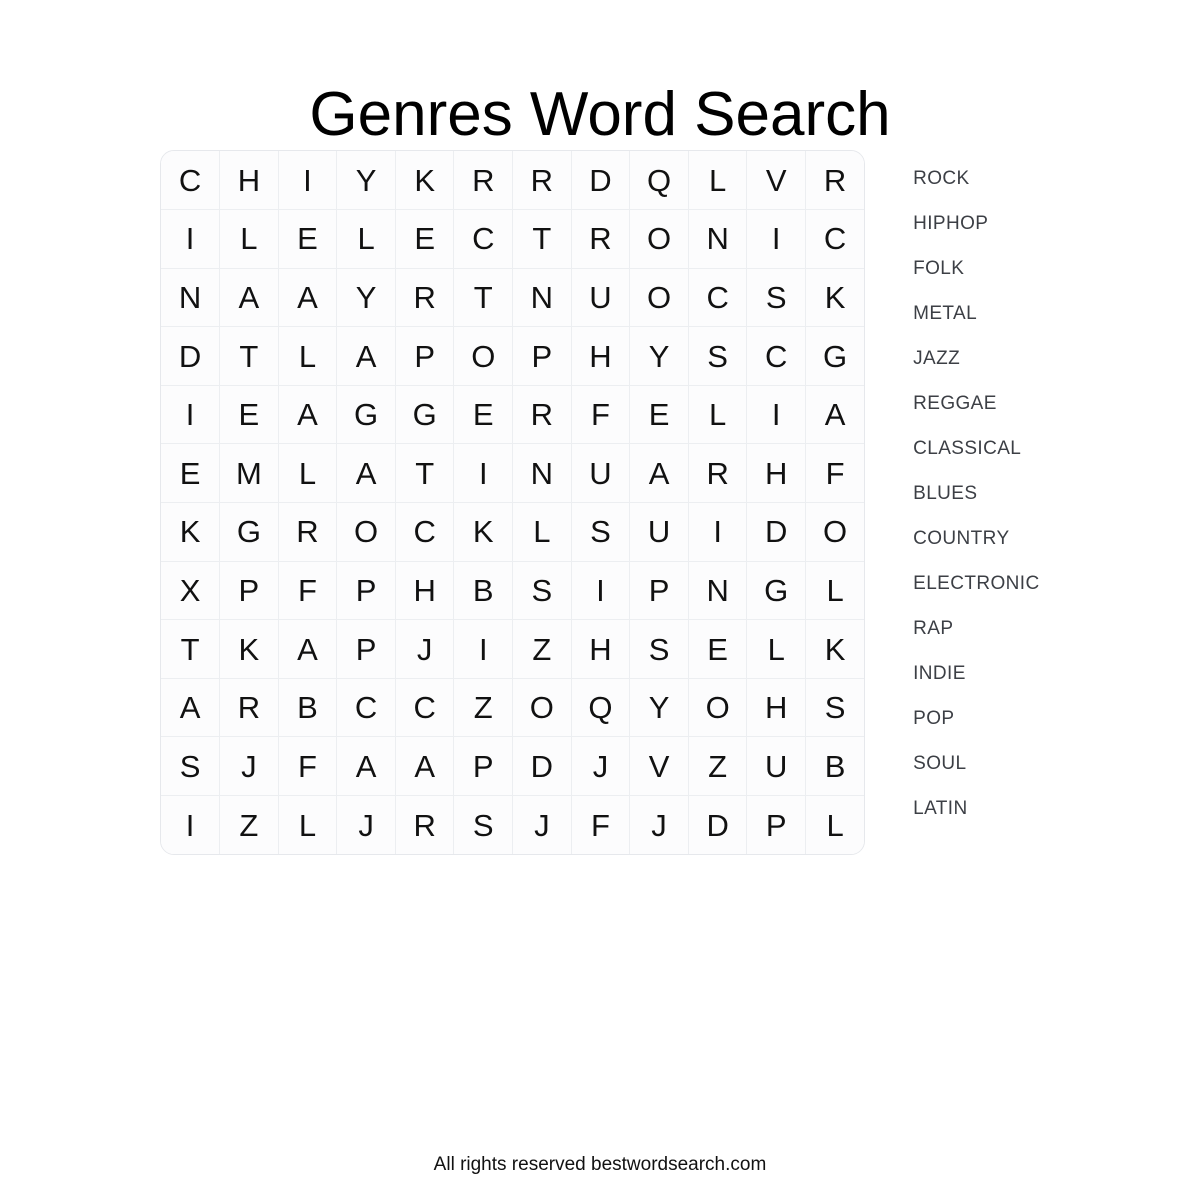 Image resolution: width=1200 pixels, height=1200 pixels. Describe the element at coordinates (976, 268) in the screenshot. I see `word-list-item: FOLK` at that location.